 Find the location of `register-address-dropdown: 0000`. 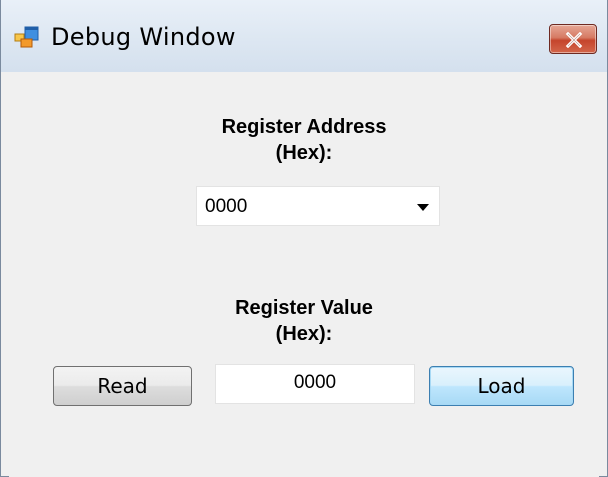

register-address-dropdown: 0000 is located at coordinates (318, 206).